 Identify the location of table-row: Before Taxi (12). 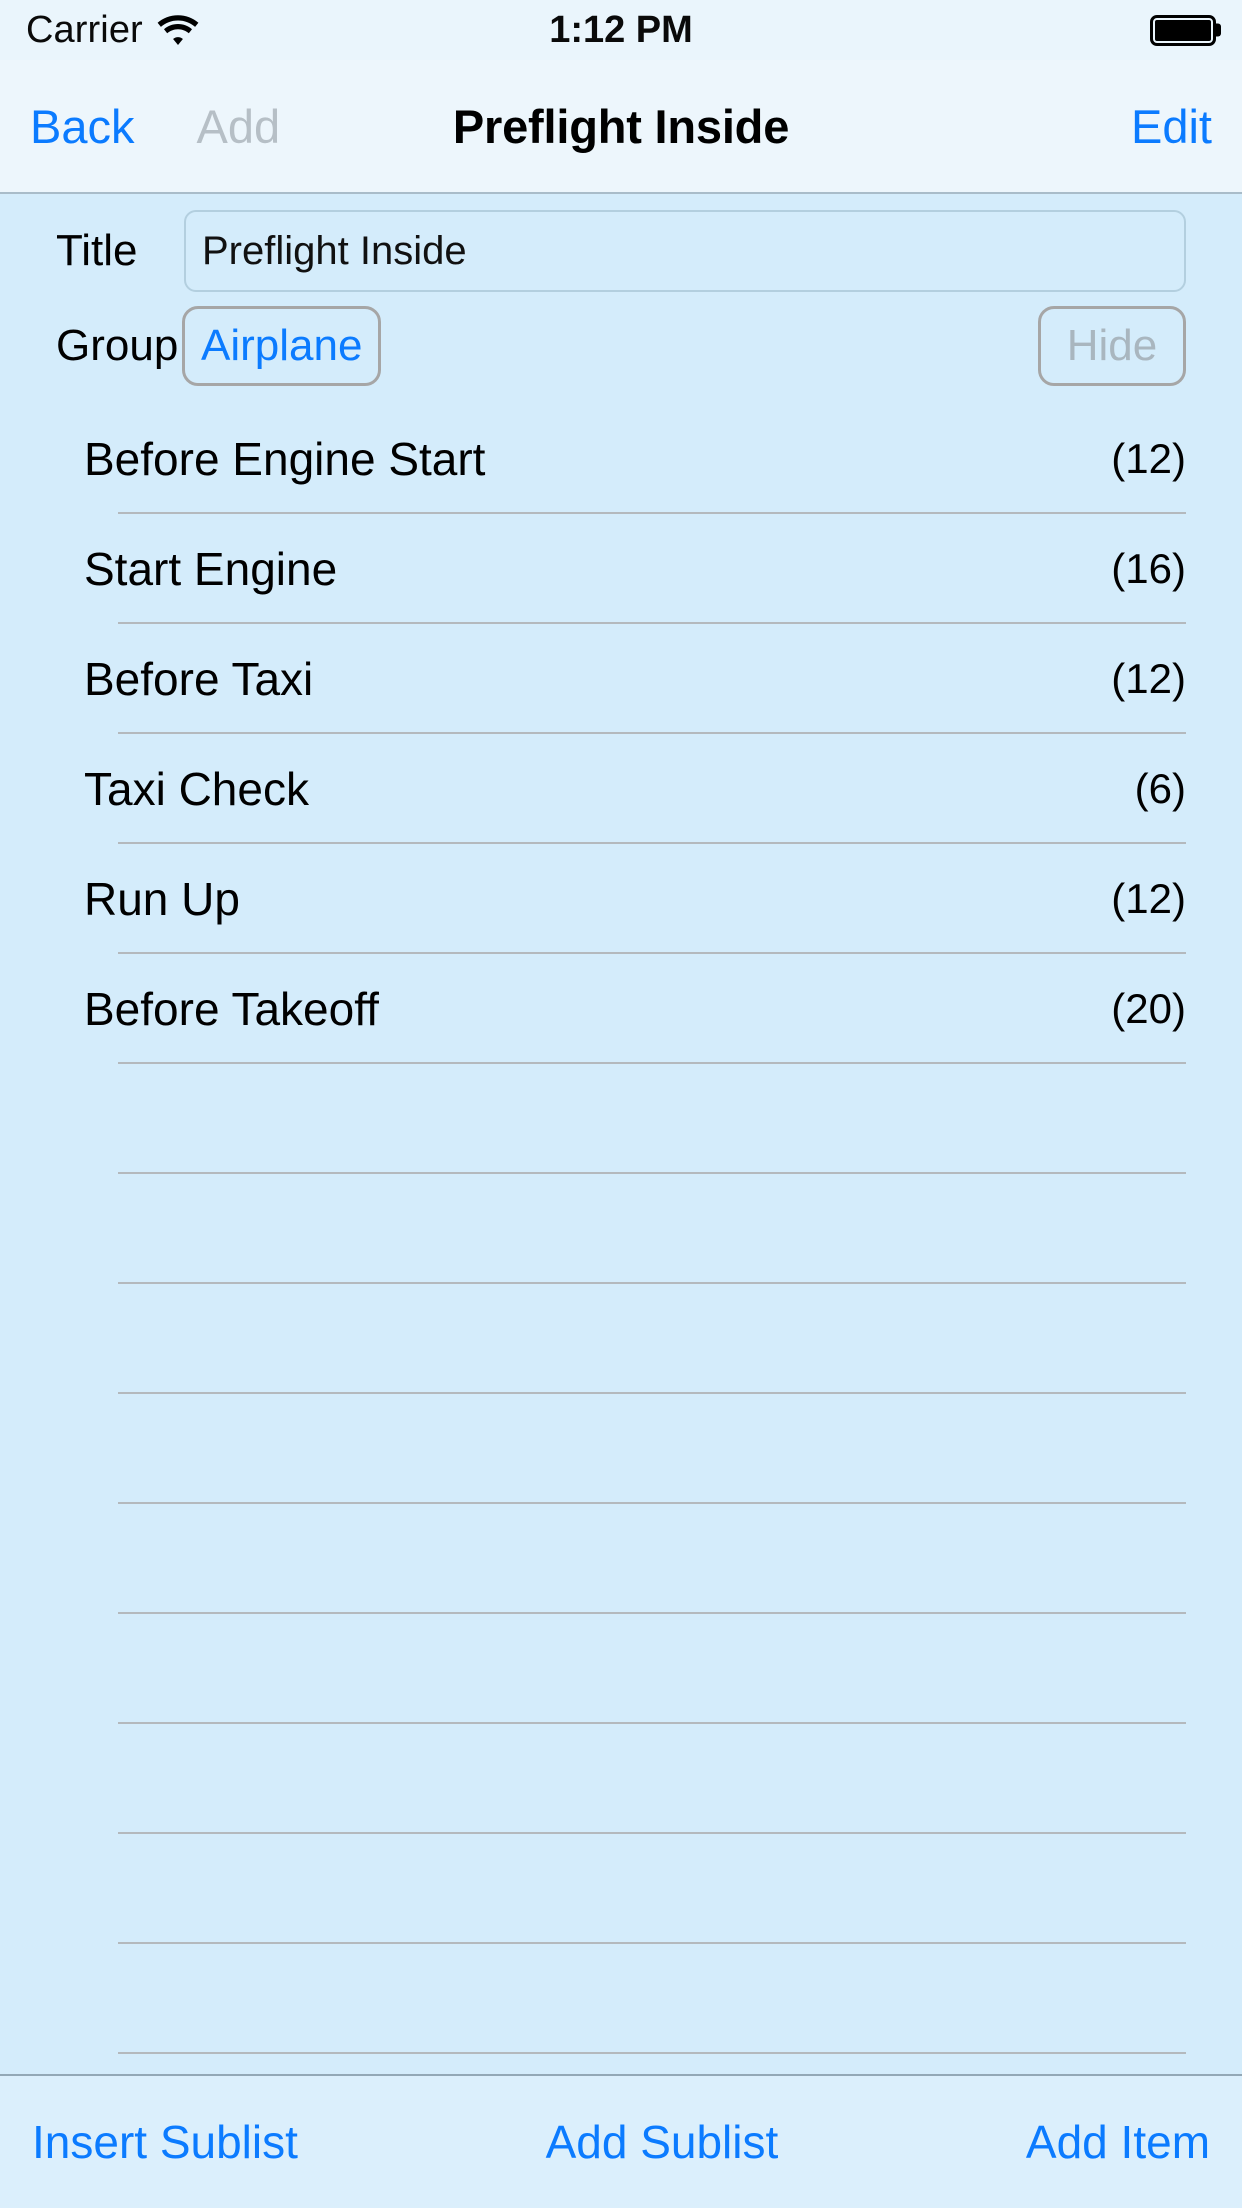
(621, 679).